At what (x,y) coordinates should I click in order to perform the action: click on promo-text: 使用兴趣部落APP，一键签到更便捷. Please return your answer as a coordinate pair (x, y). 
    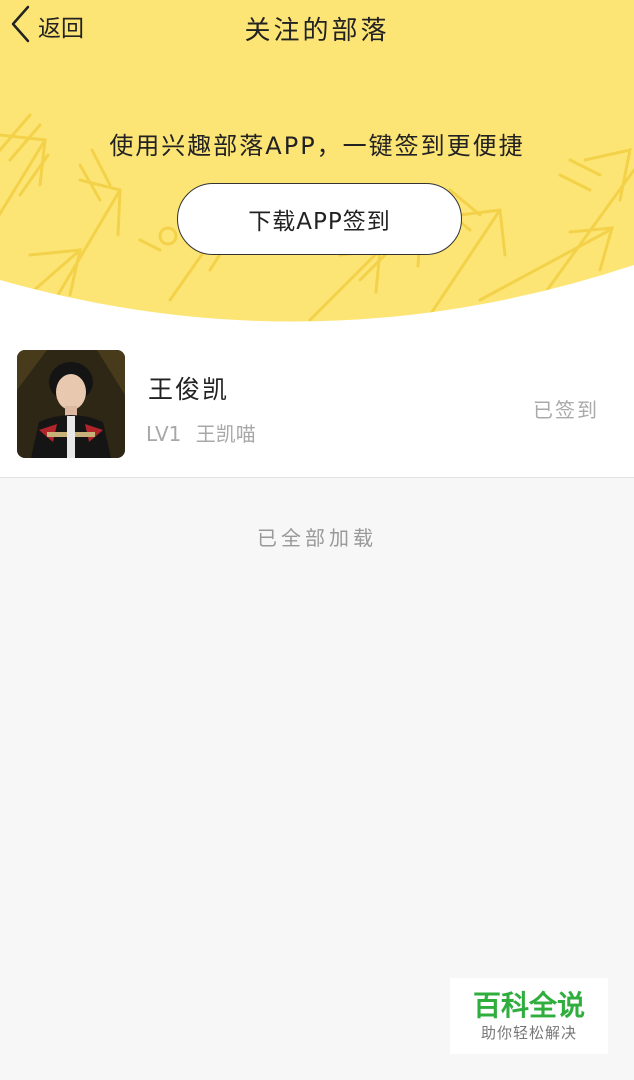
    Looking at the image, I should click on (317, 146).